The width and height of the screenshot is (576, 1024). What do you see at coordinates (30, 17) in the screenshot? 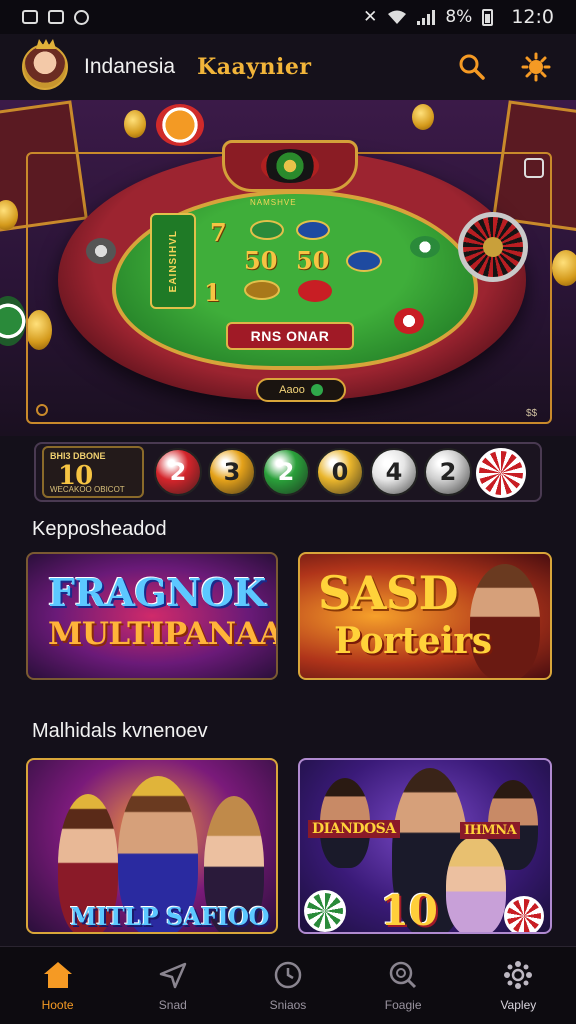
I see `gallery-icon` at bounding box center [30, 17].